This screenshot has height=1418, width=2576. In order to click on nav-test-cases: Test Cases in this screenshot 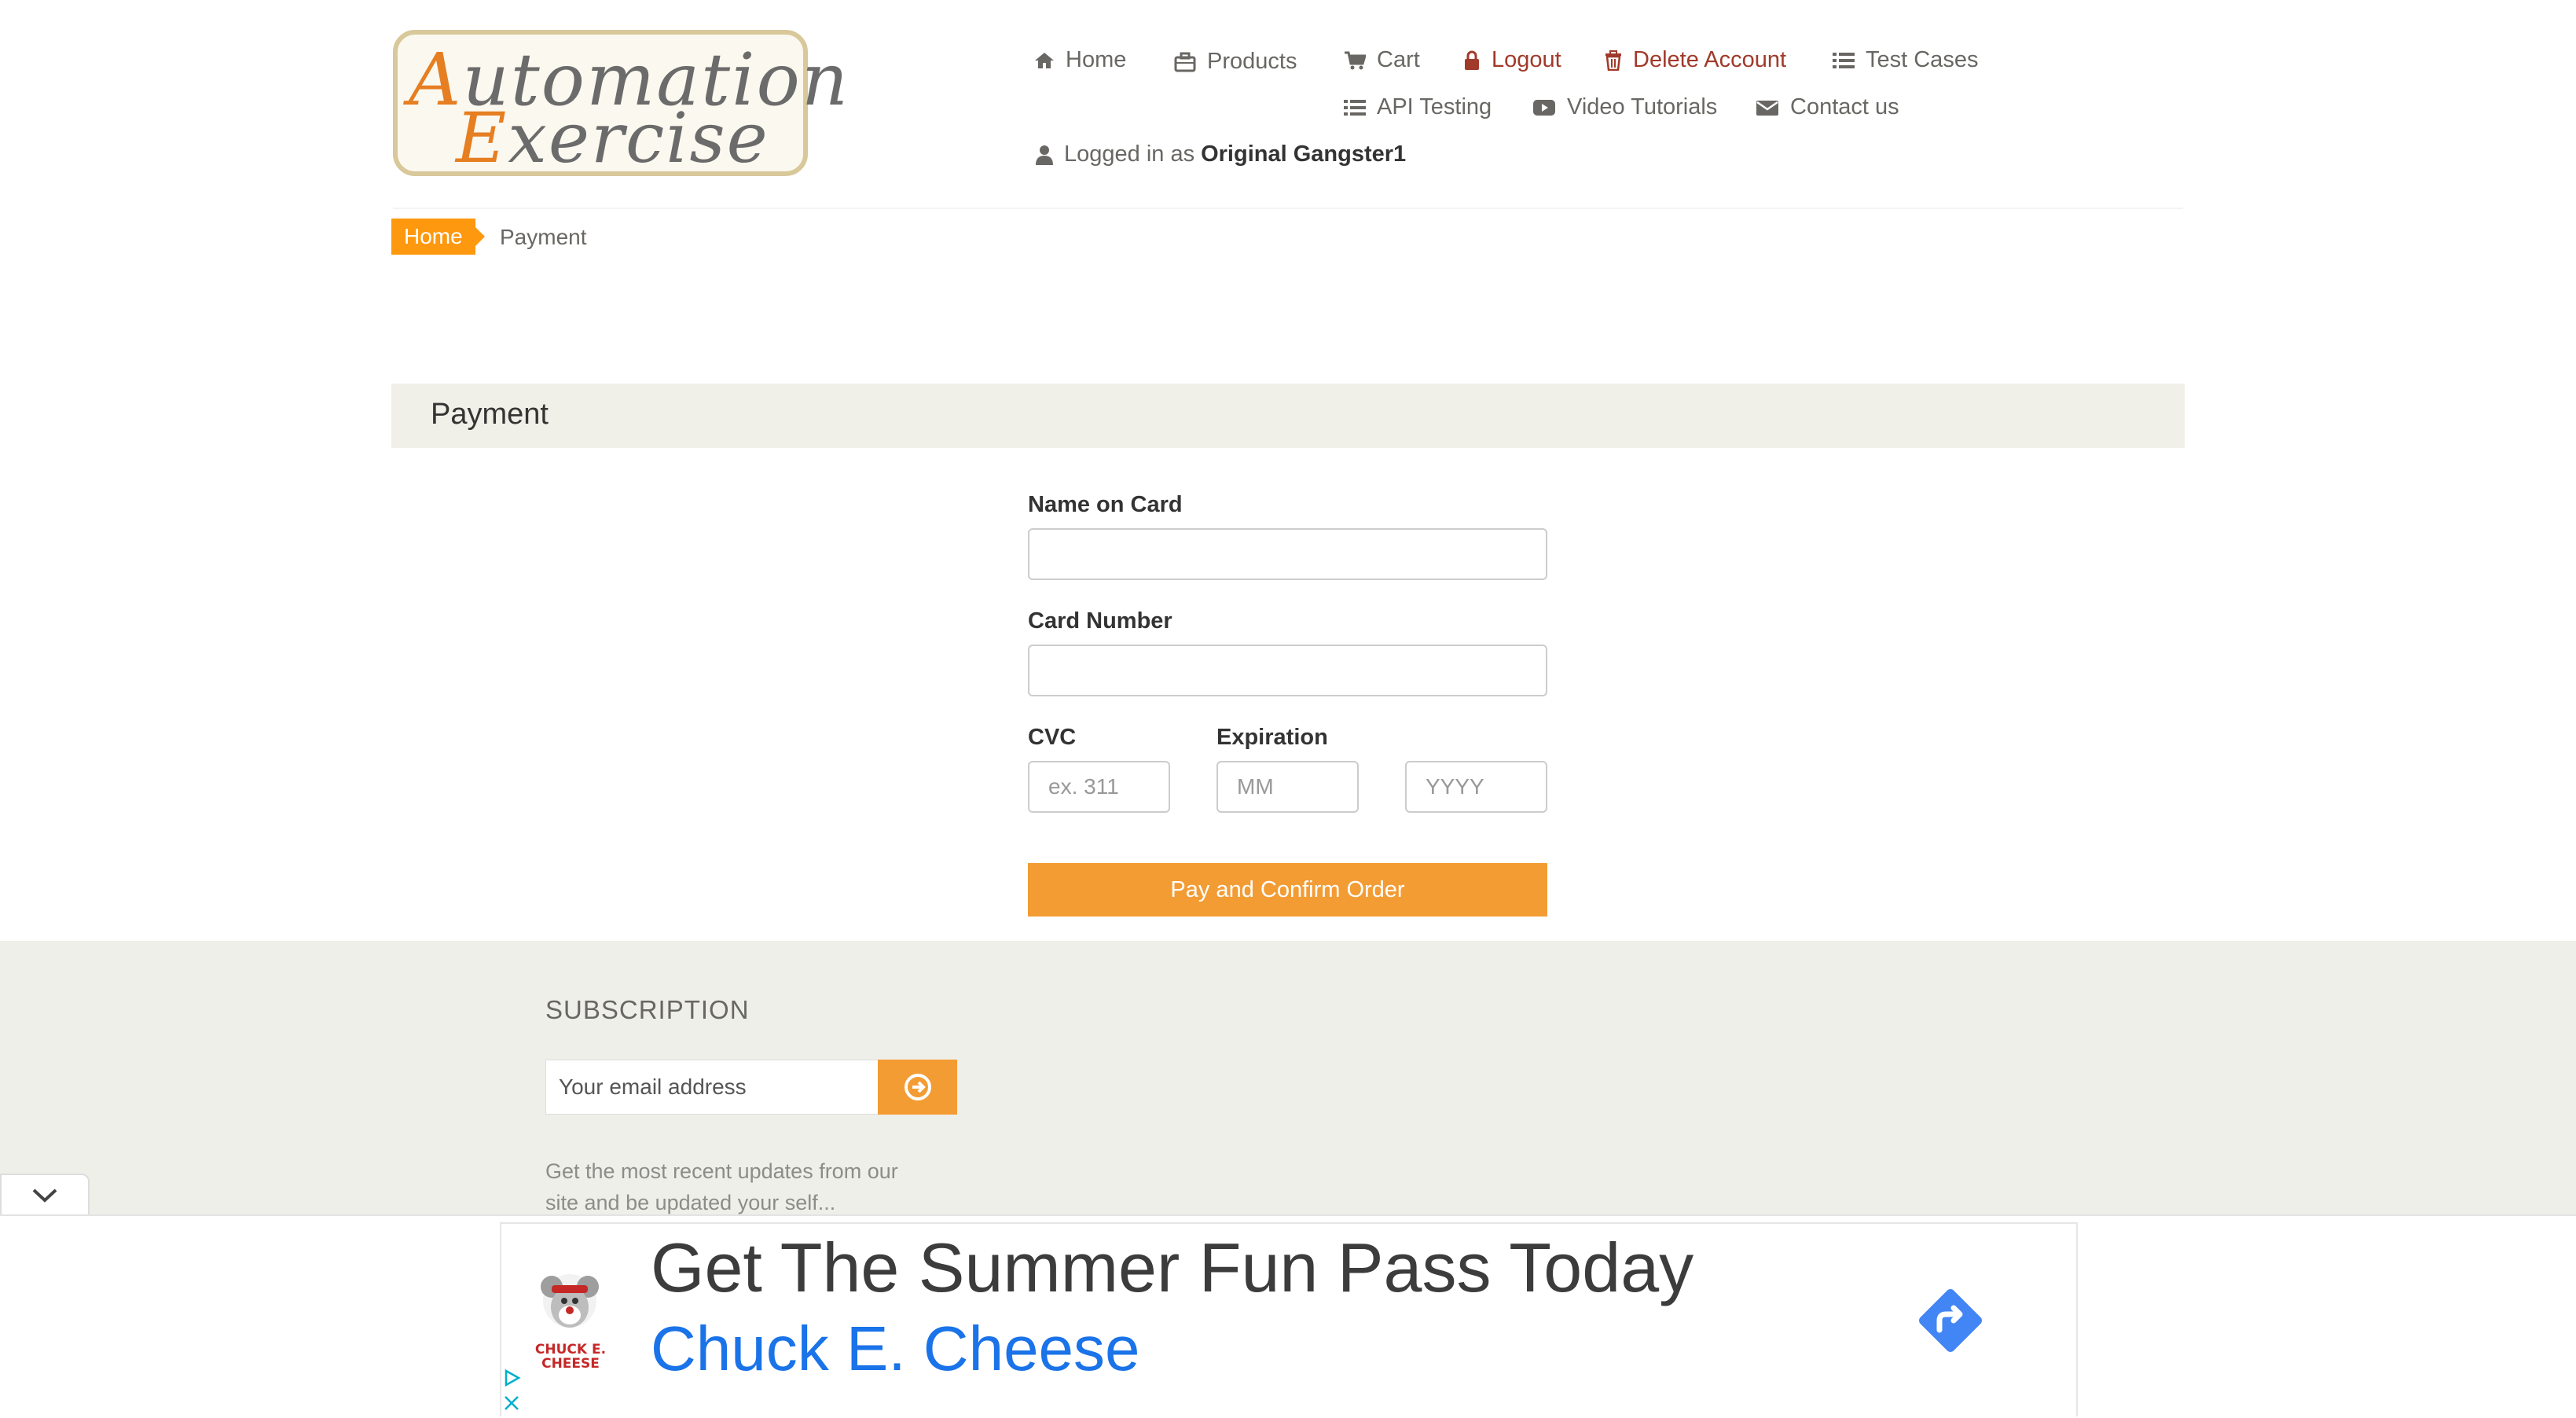, I will do `click(1906, 60)`.